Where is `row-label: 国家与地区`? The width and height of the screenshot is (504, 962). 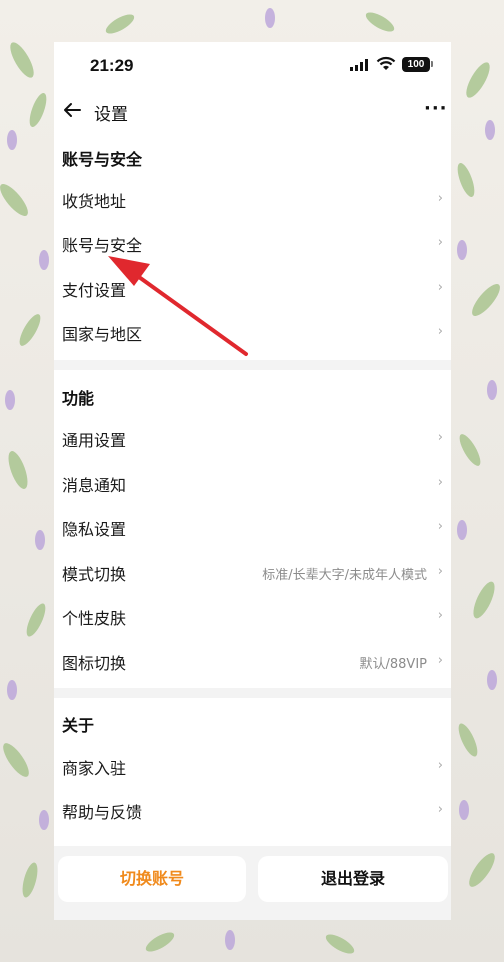
row-label: 国家与地区 is located at coordinates (102, 334).